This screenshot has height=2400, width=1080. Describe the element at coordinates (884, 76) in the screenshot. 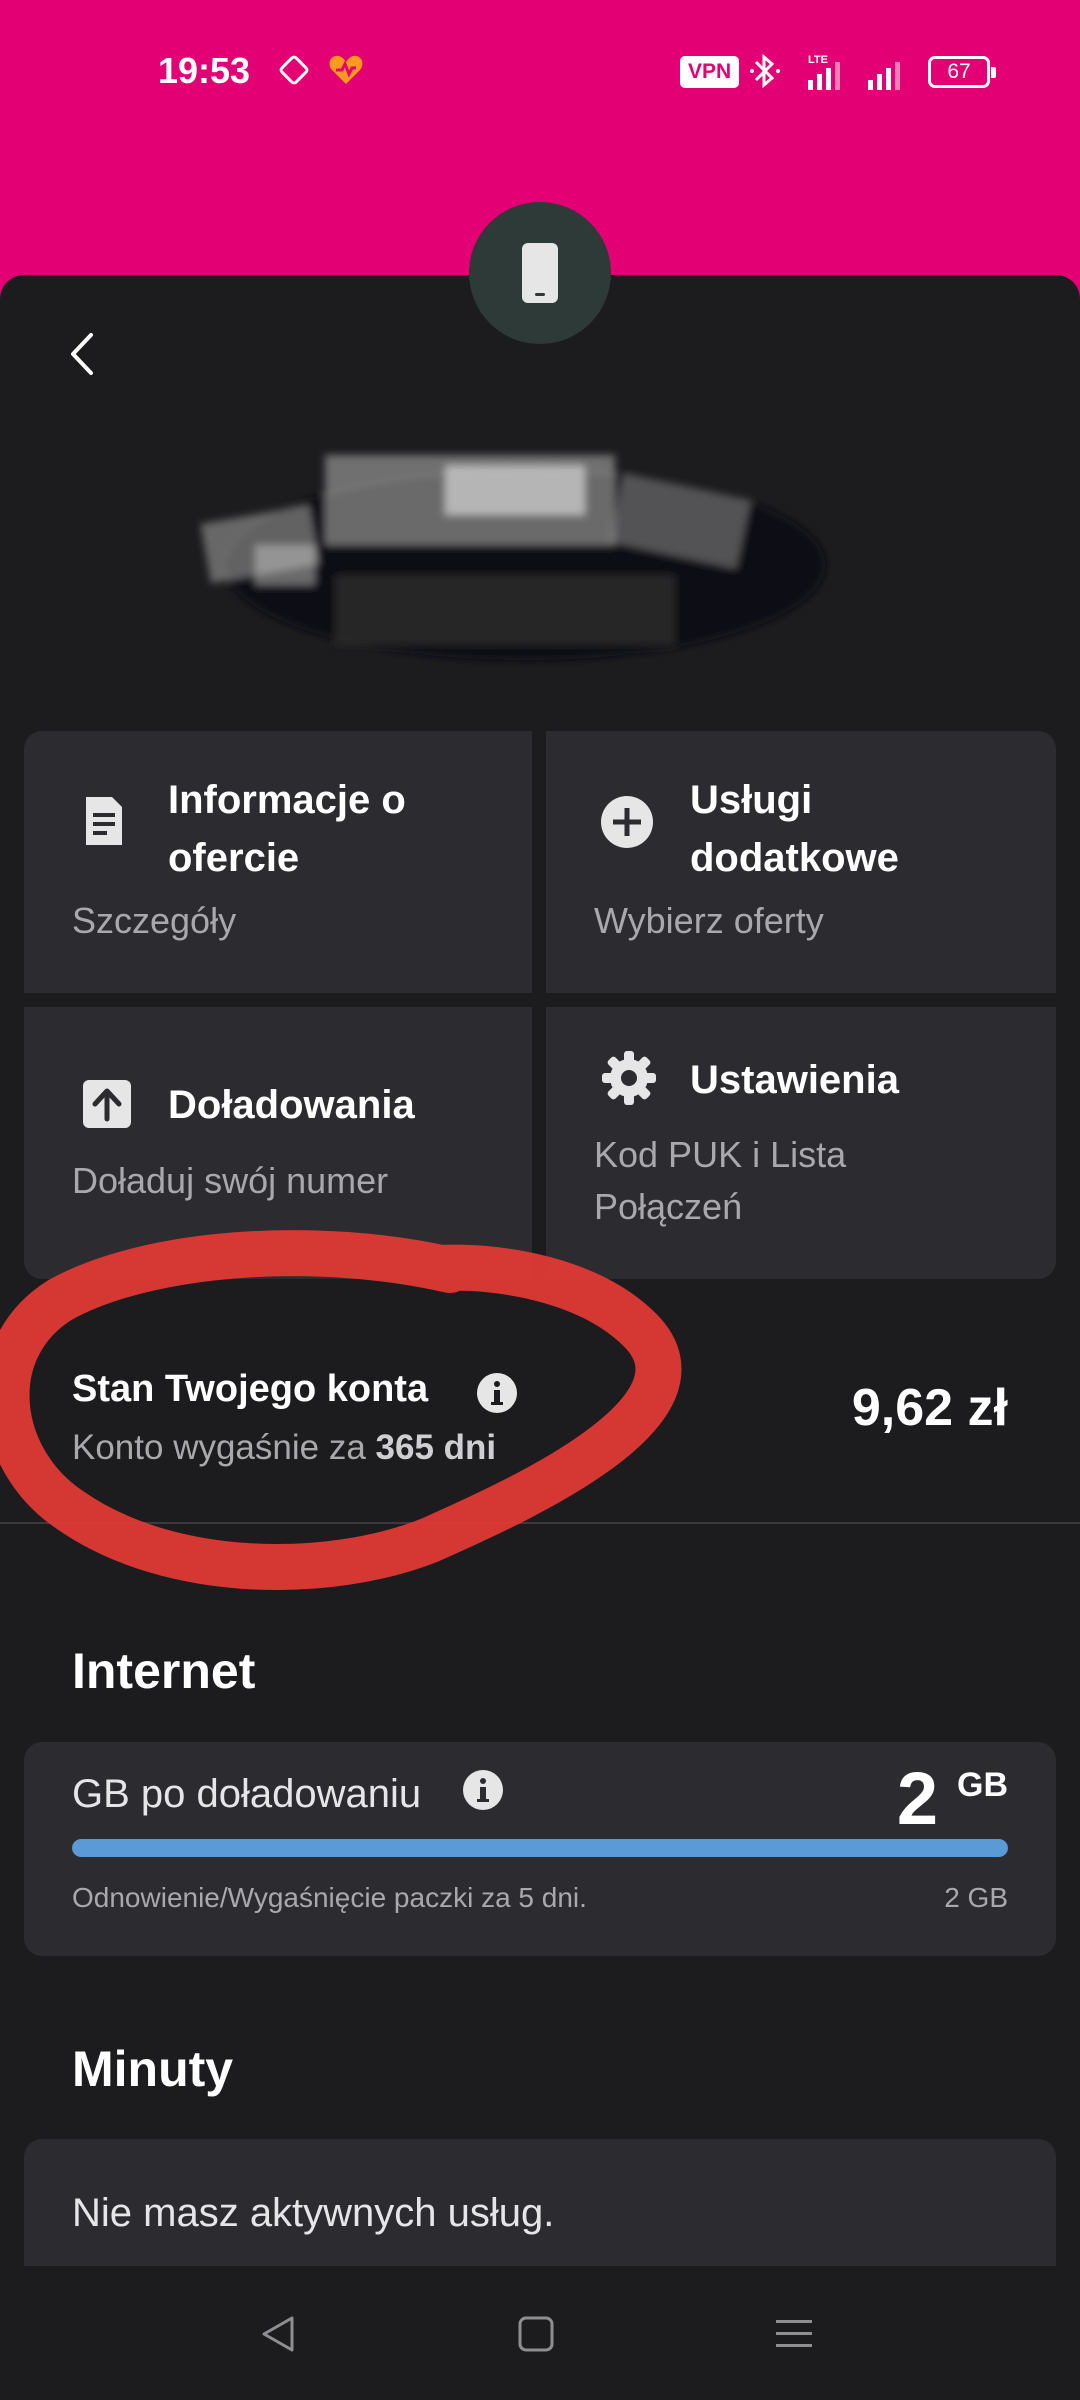

I see `signal-icon` at that location.